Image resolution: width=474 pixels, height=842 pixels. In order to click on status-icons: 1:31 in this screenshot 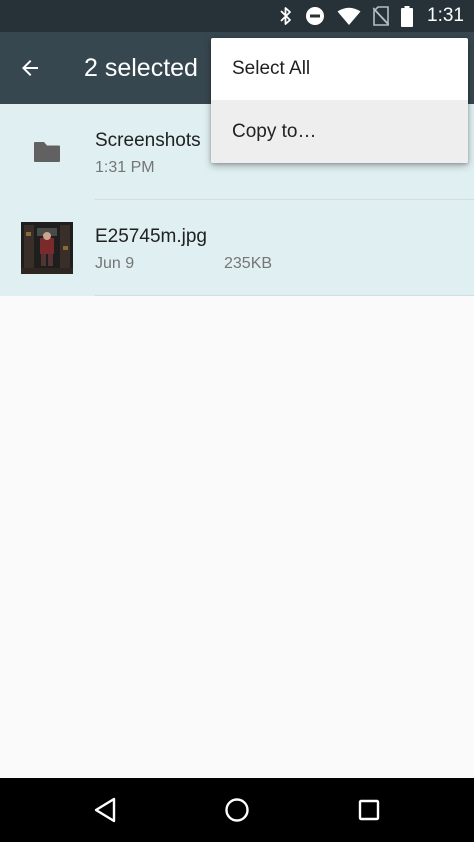, I will do `click(371, 16)`.